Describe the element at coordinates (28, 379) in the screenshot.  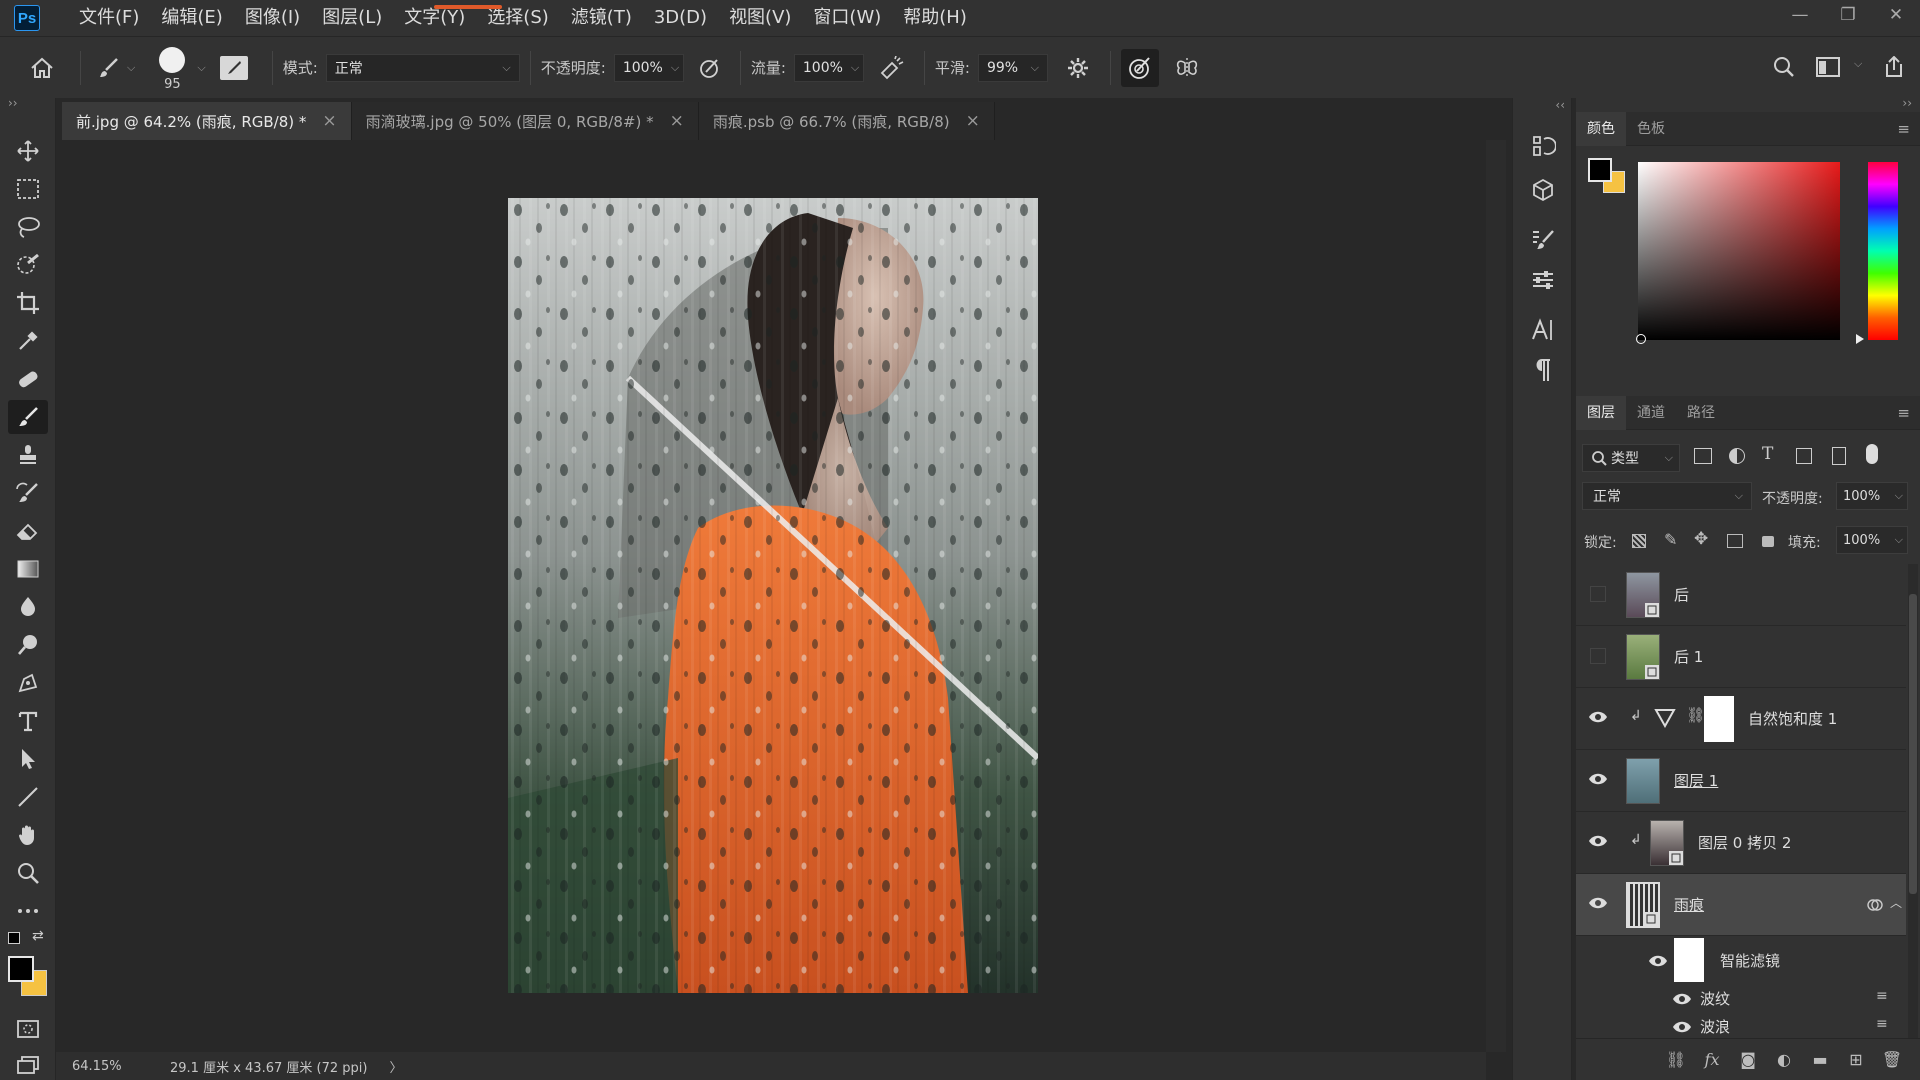
I see `healing-brush-tool-icon` at that location.